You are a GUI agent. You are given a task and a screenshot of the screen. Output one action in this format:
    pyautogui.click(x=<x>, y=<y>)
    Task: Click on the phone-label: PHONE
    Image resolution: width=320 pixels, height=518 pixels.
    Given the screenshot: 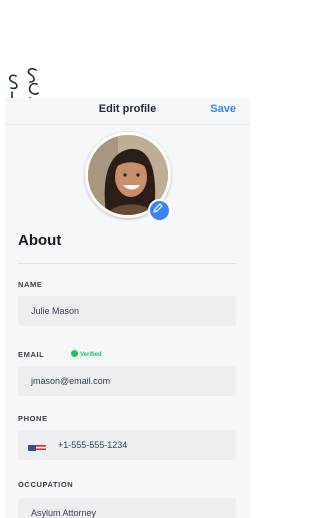 What is the action you would take?
    pyautogui.click(x=33, y=418)
    